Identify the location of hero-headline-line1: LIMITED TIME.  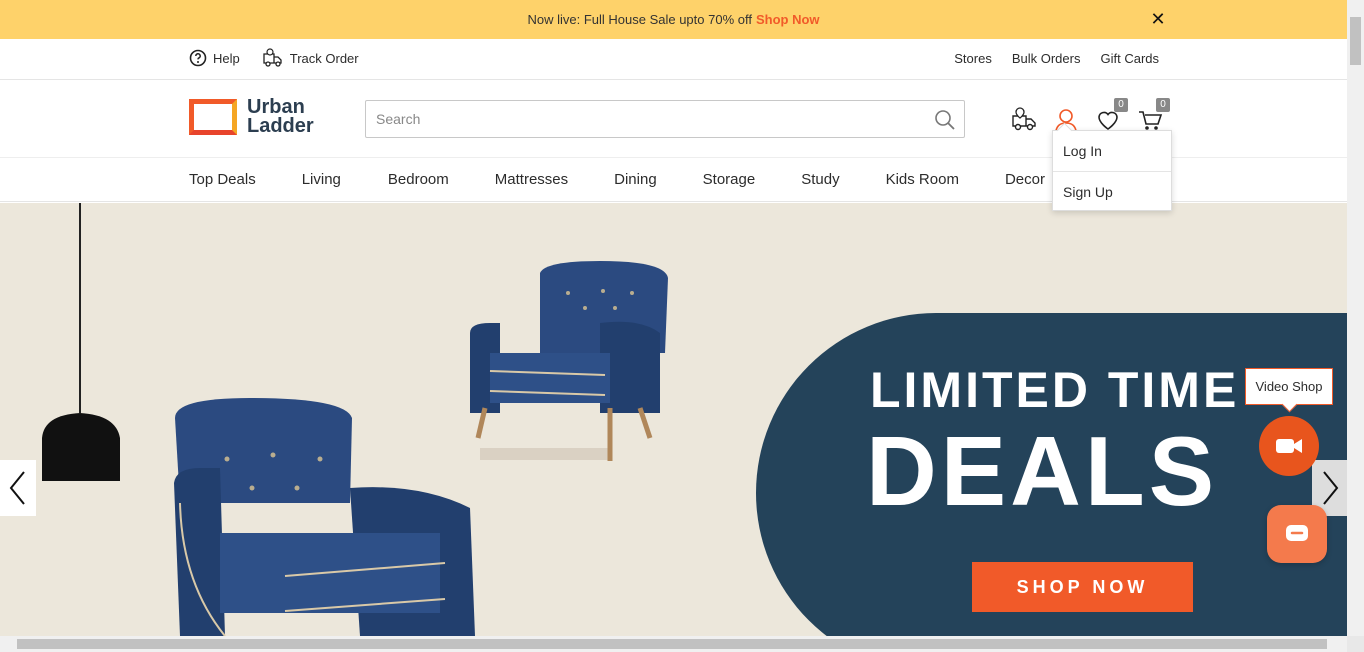
(1055, 390).